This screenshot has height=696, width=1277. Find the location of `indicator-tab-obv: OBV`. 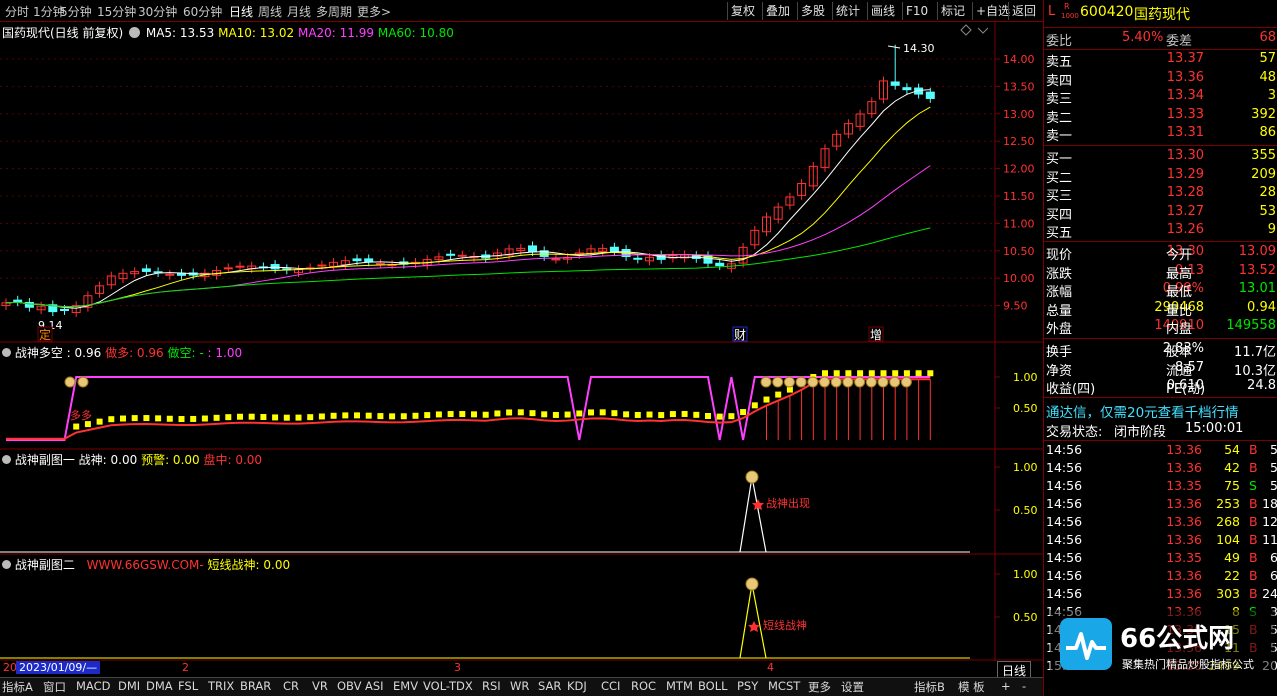

indicator-tab-obv: OBV is located at coordinates (349, 686).